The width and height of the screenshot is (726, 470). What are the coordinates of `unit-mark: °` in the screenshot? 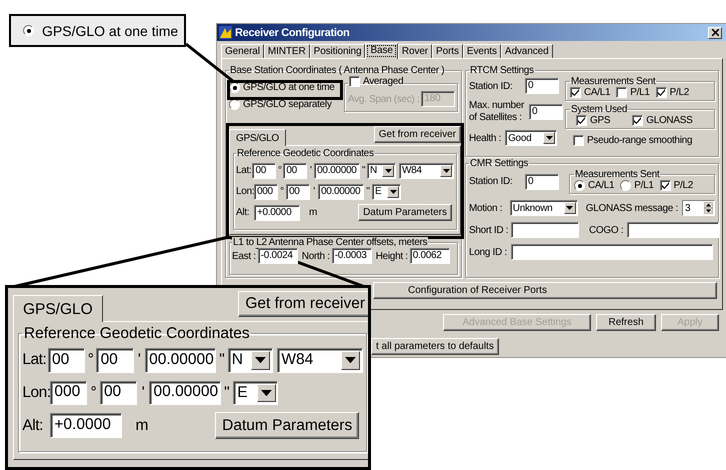 It's located at (279, 170).